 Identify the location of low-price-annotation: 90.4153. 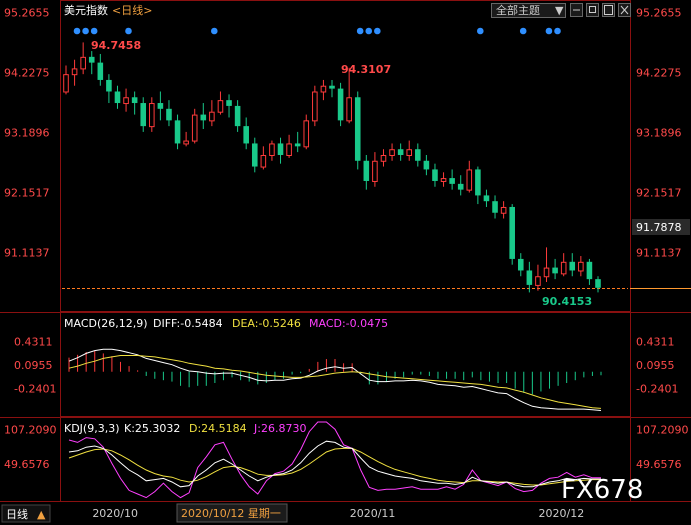
(567, 301).